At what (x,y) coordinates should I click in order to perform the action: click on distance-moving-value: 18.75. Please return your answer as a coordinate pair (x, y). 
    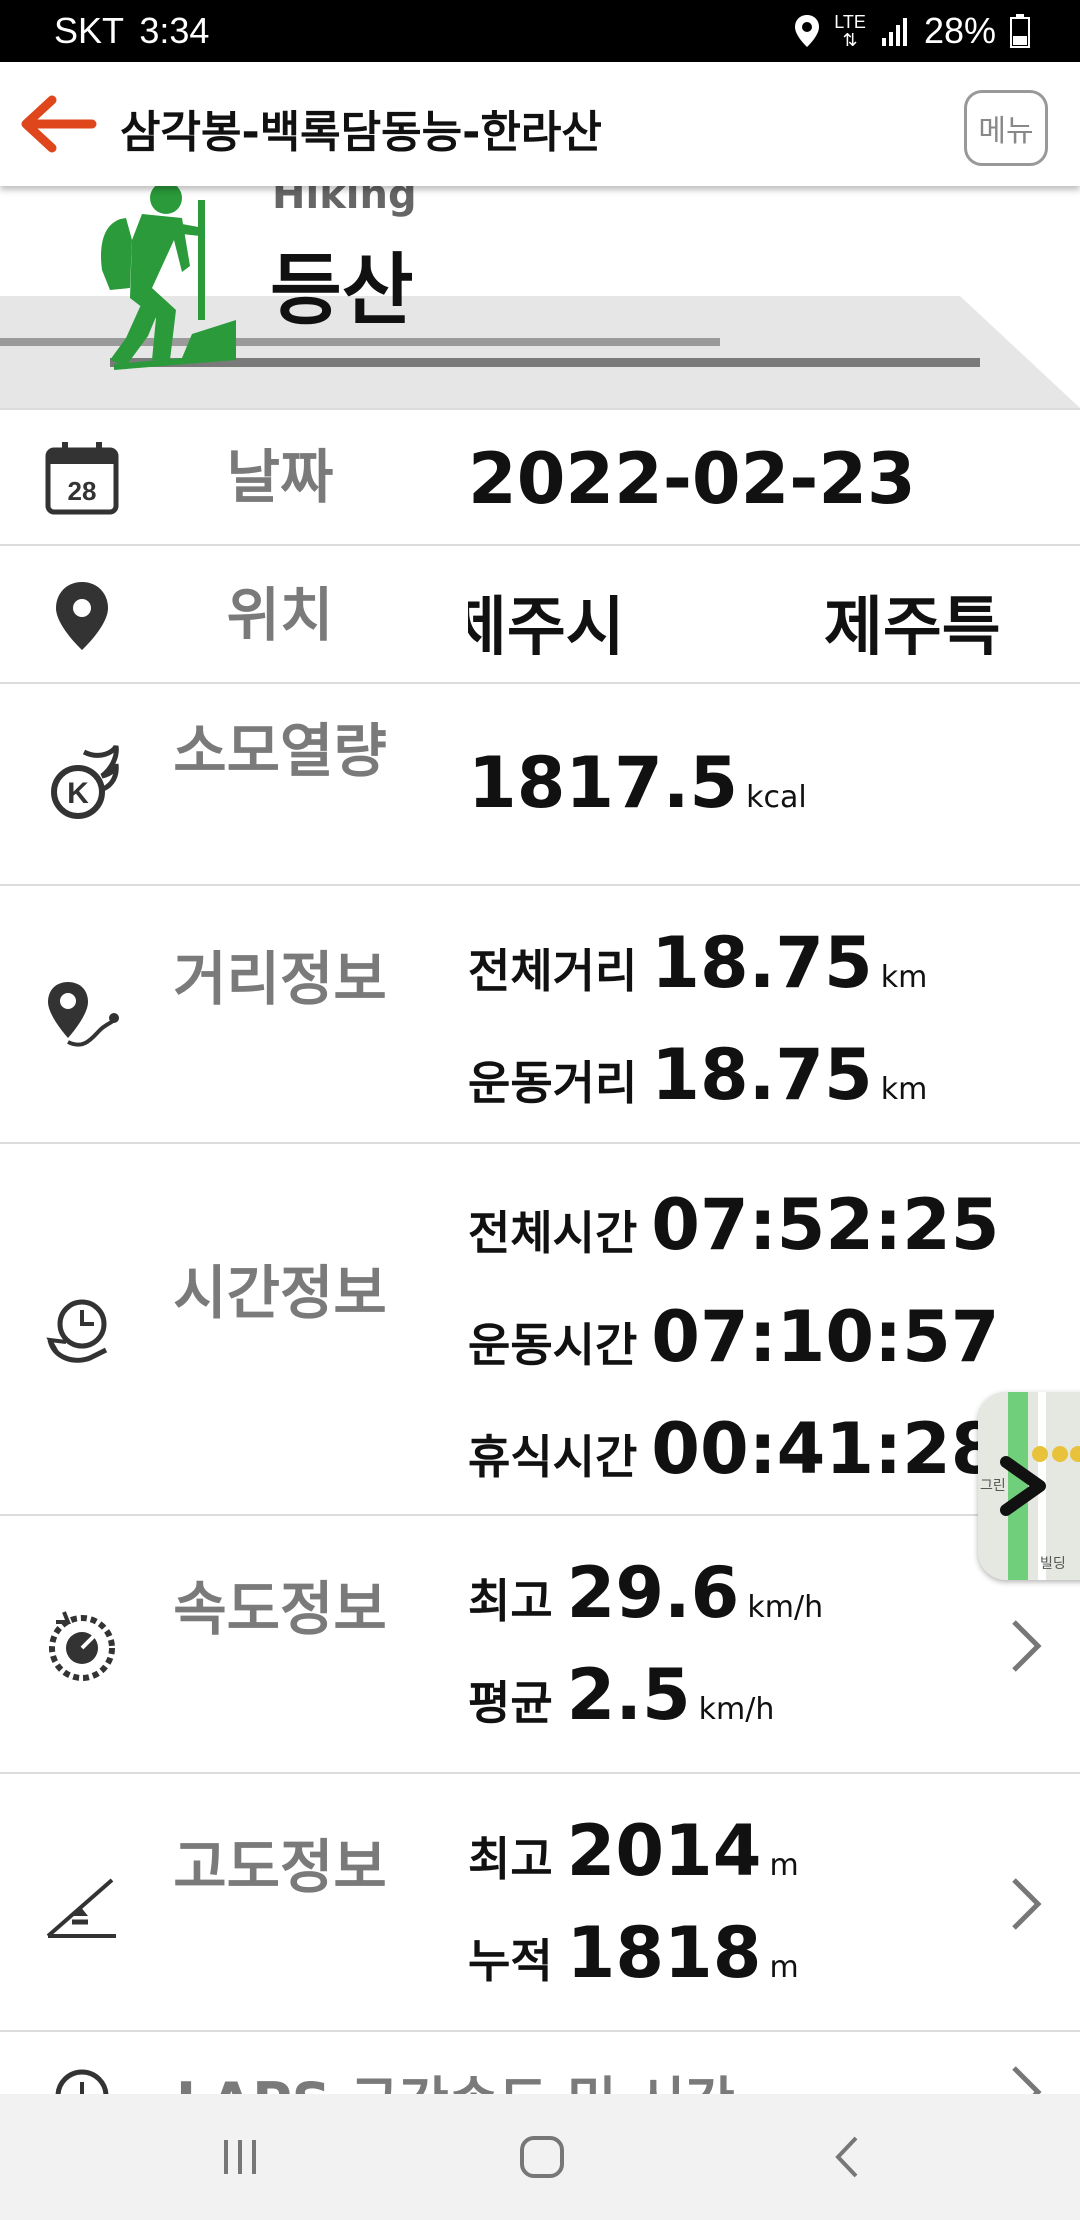
    Looking at the image, I should click on (762, 1075).